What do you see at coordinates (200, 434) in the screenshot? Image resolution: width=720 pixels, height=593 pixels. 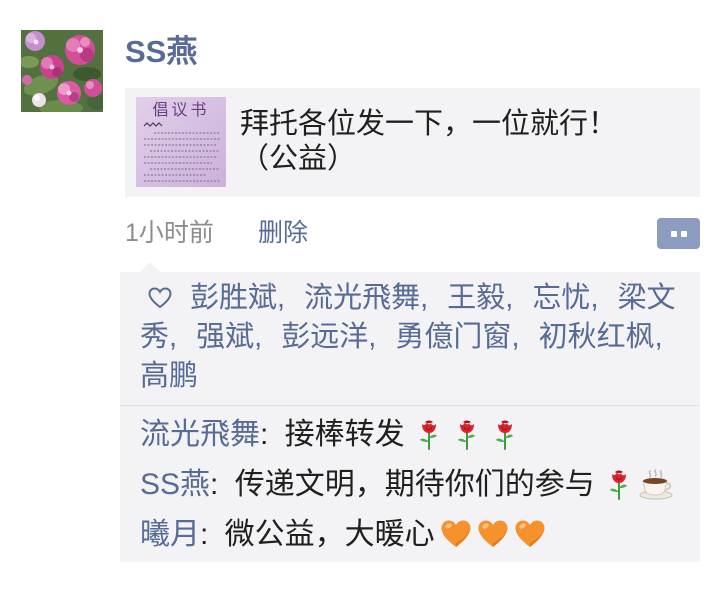 I see `comment-author: 流光飛舞` at bounding box center [200, 434].